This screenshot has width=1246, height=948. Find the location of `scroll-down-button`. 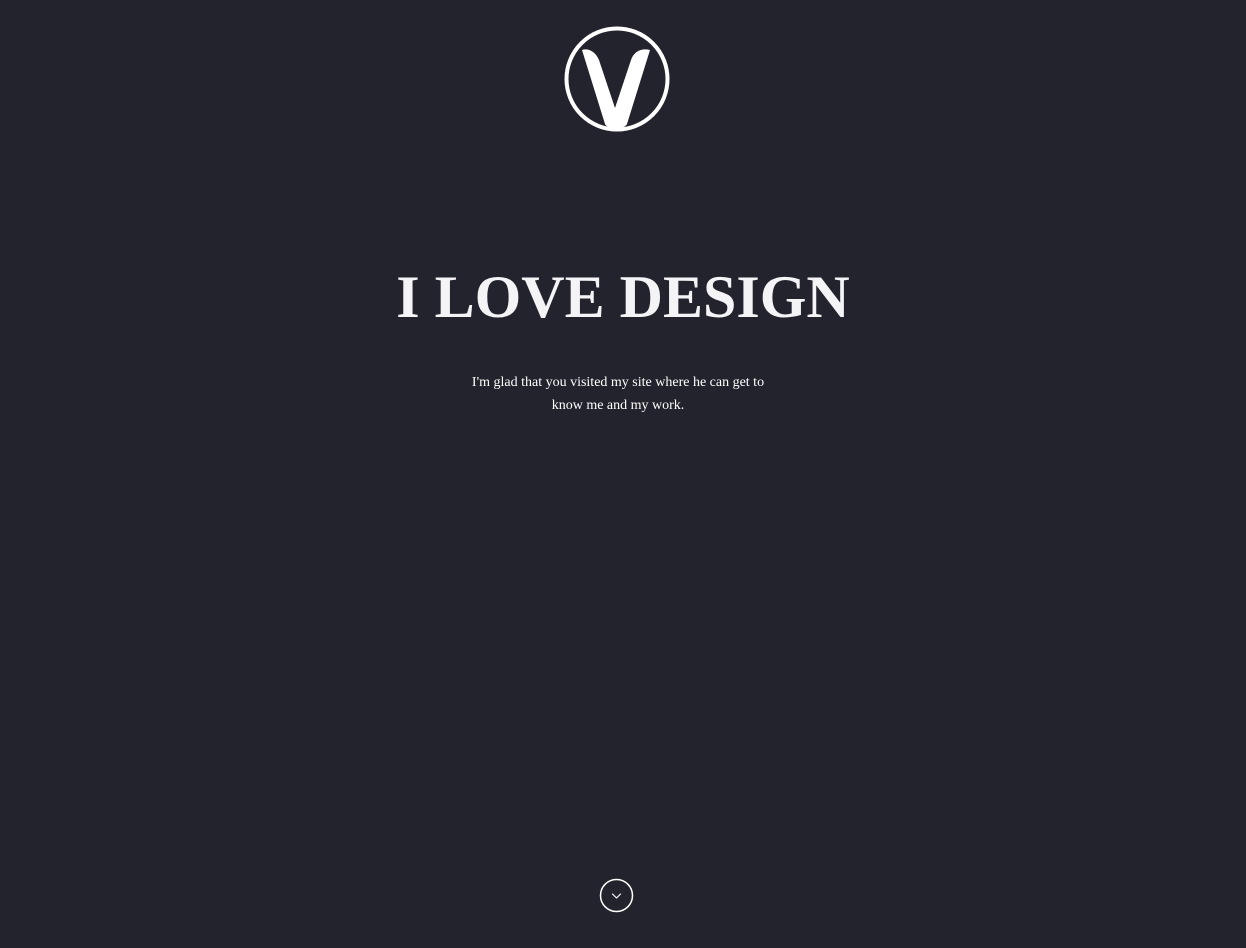

scroll-down-button is located at coordinates (616, 895).